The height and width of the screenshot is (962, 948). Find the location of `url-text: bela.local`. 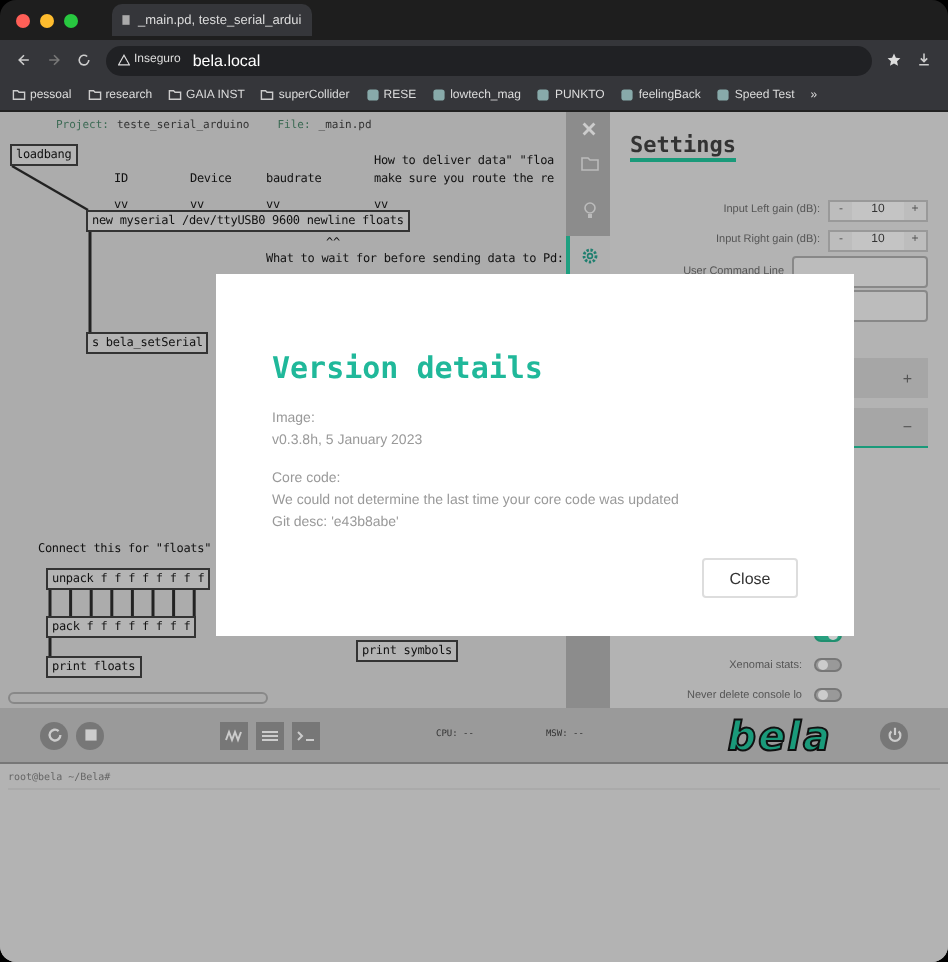

url-text: bela.local is located at coordinates (226, 60).